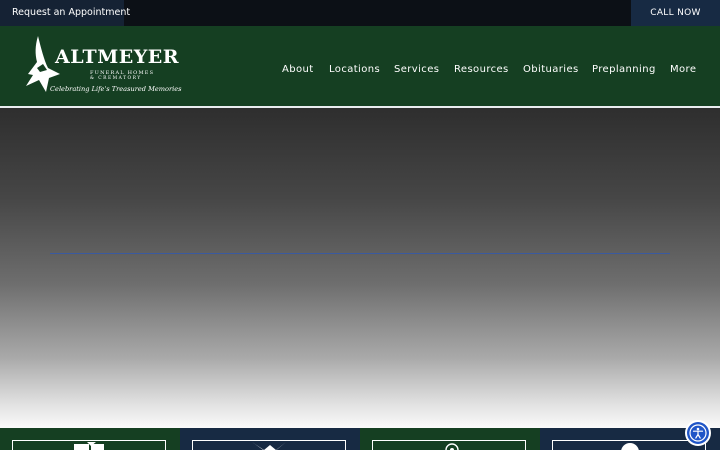 The width and height of the screenshot is (720, 450). Describe the element at coordinates (354, 69) in the screenshot. I see `nav-locations: Locations` at that location.